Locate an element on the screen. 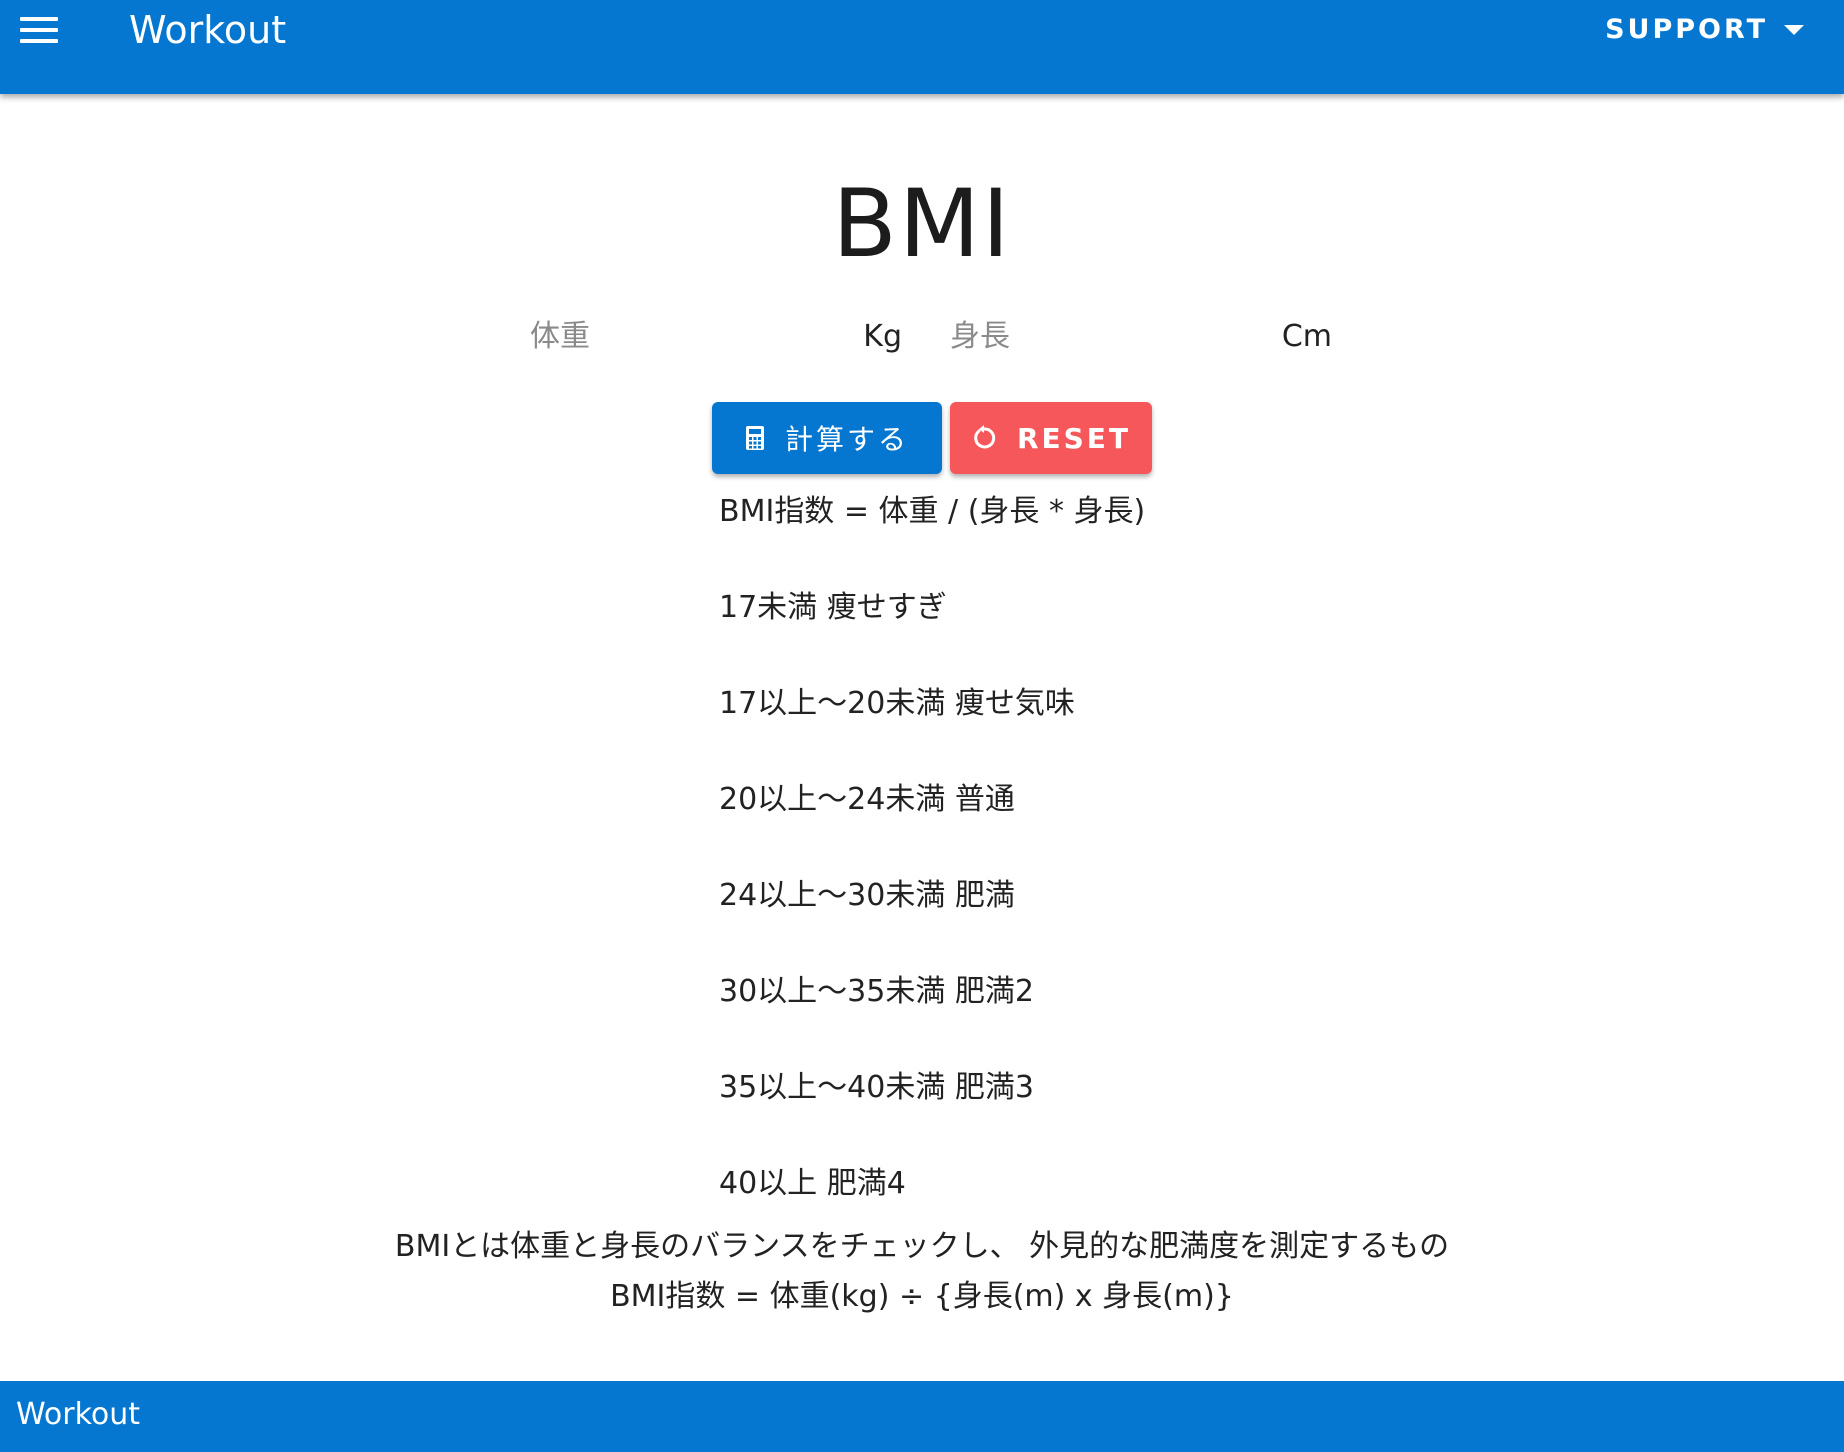  description-line: BMIとは体重と身長のバランスをチェックし、 外見的な肥満度を測定するもの is located at coordinates (922, 1246).